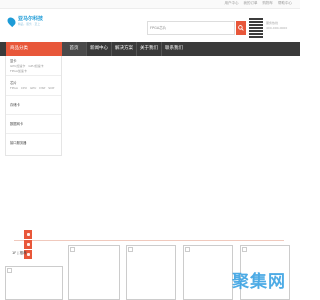 The image size is (320, 300). What do you see at coordinates (19, 253) in the screenshot?
I see `section-title: 1F | 推荐` at bounding box center [19, 253].